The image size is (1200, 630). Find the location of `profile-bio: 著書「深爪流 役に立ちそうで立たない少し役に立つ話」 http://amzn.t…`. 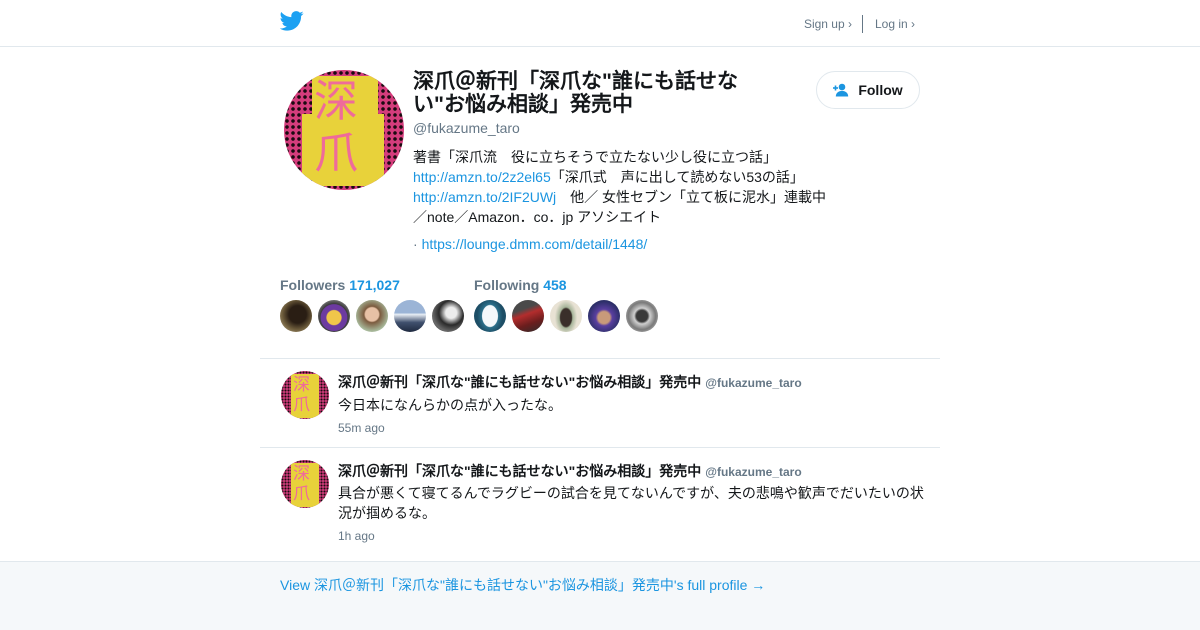

profile-bio: 著書「深爪流 役に立ちそうで立たない少し役に立つ話」 http://amzn.t… is located at coordinates (625, 187).